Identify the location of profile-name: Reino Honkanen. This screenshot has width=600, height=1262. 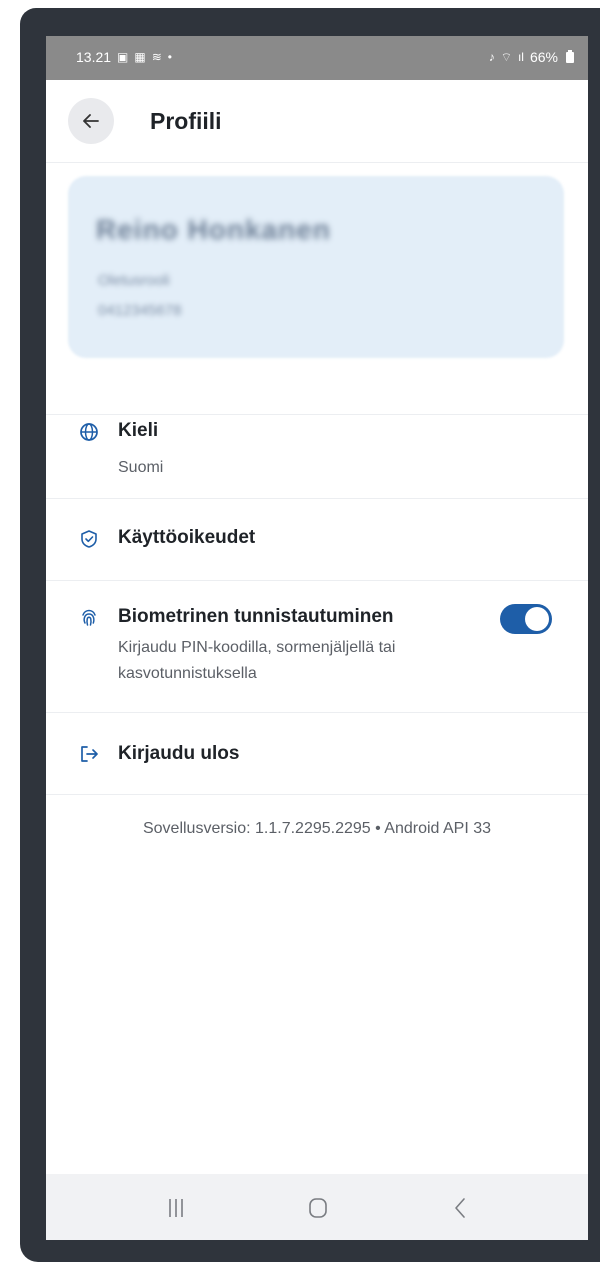
(213, 229).